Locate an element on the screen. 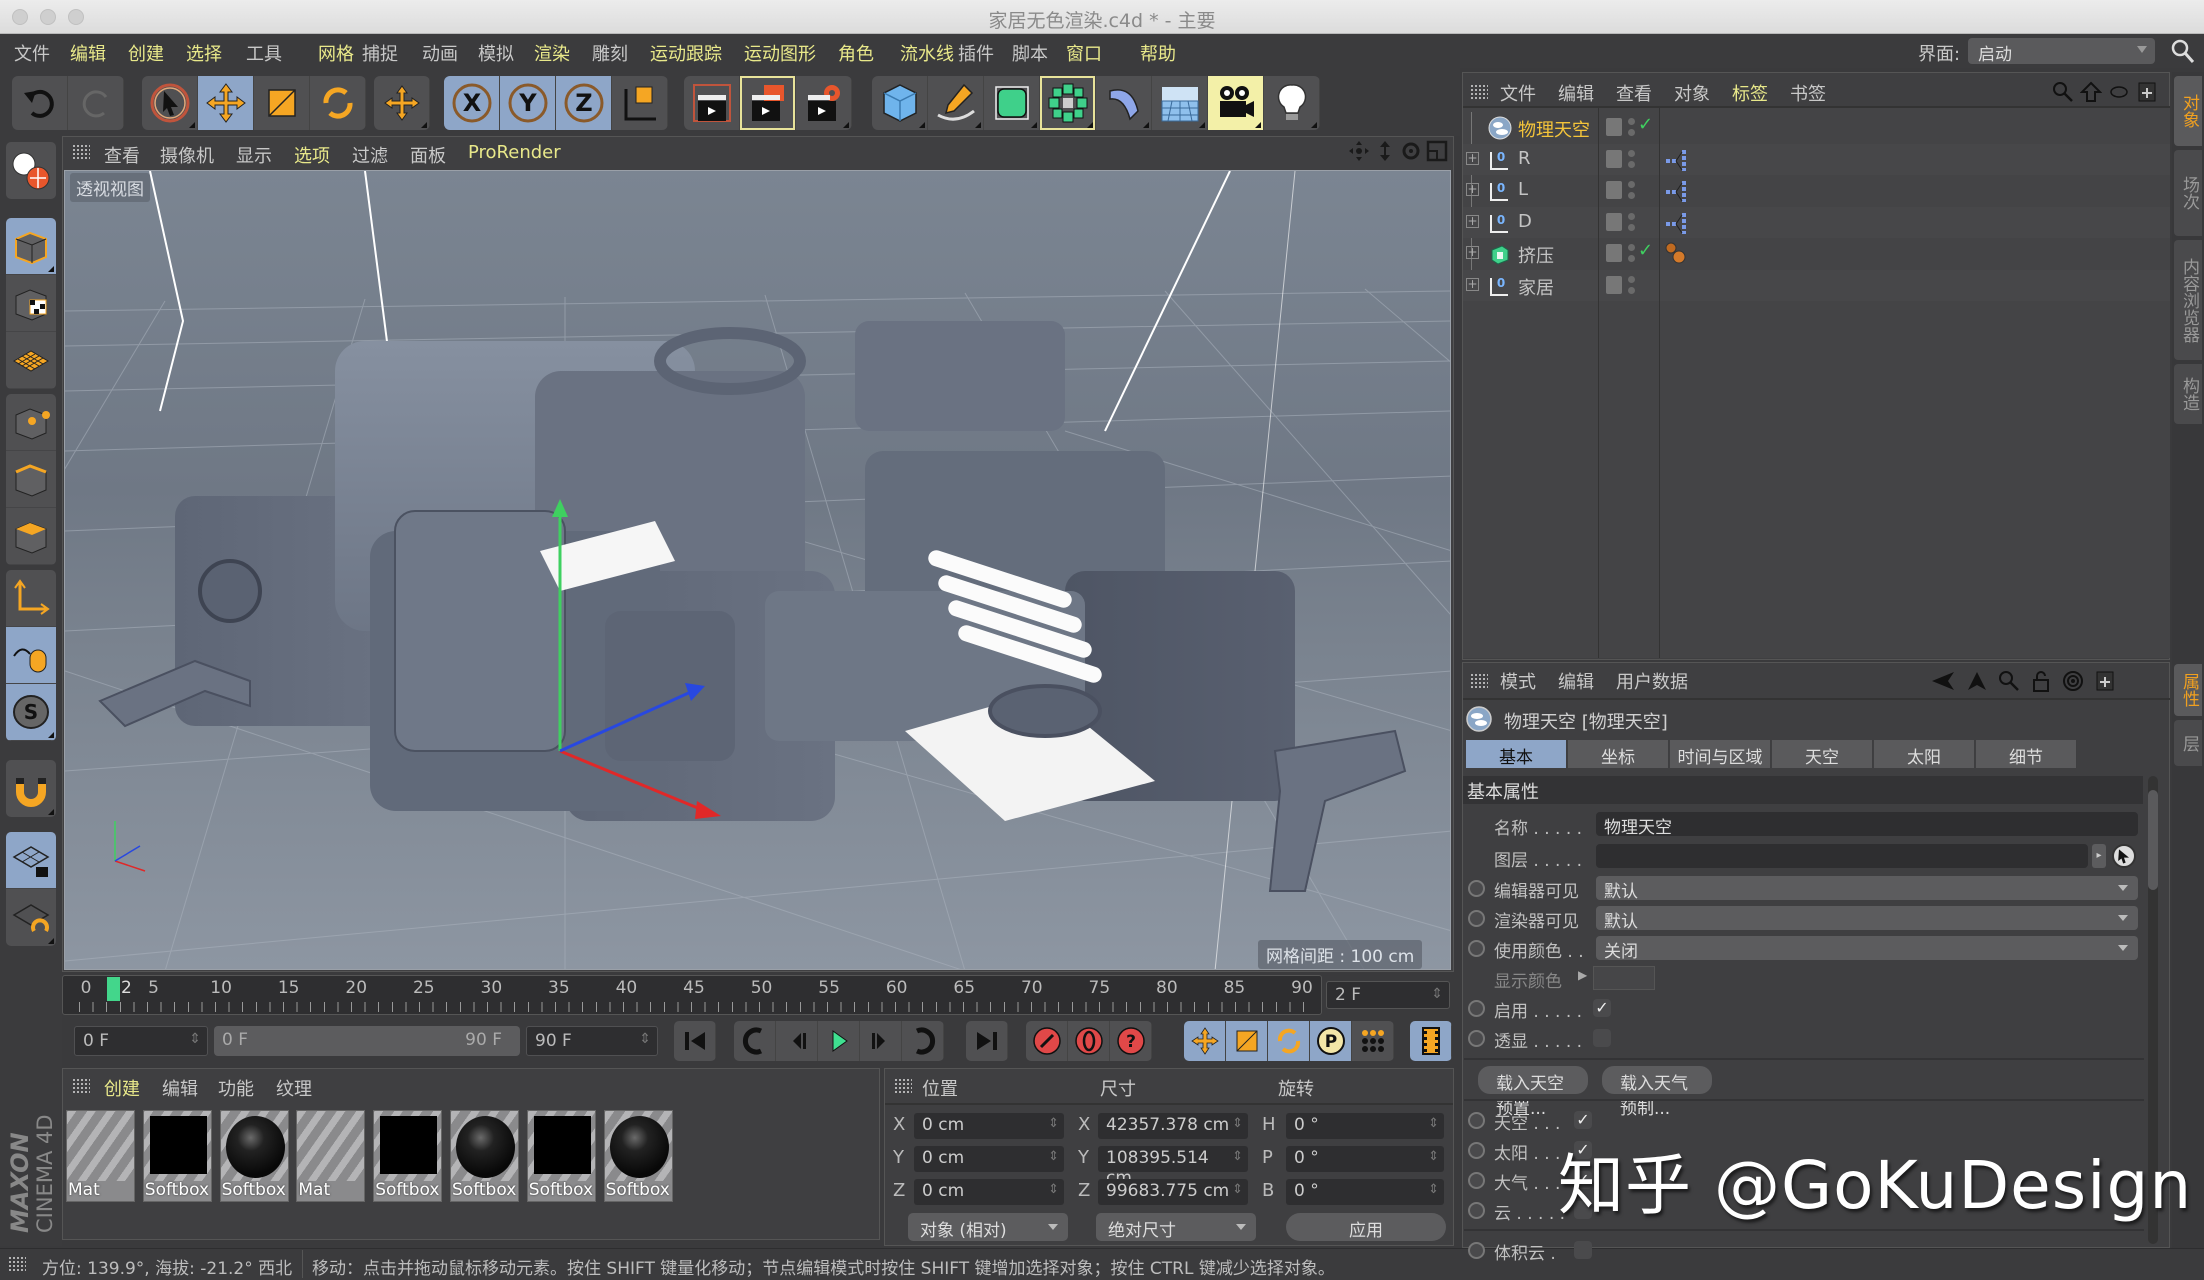 This screenshot has height=1280, width=2204. menu-12: 运动跟踪 is located at coordinates (686, 53).